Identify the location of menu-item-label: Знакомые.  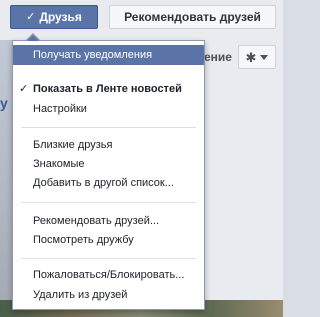
(59, 164).